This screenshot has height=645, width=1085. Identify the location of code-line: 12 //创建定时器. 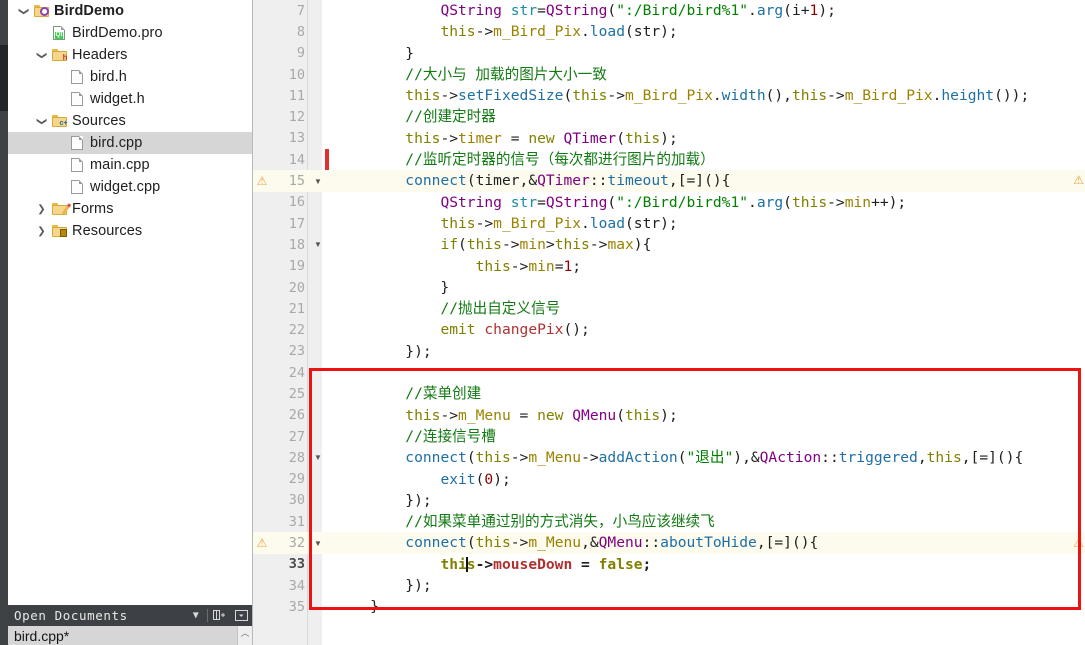
(669, 116).